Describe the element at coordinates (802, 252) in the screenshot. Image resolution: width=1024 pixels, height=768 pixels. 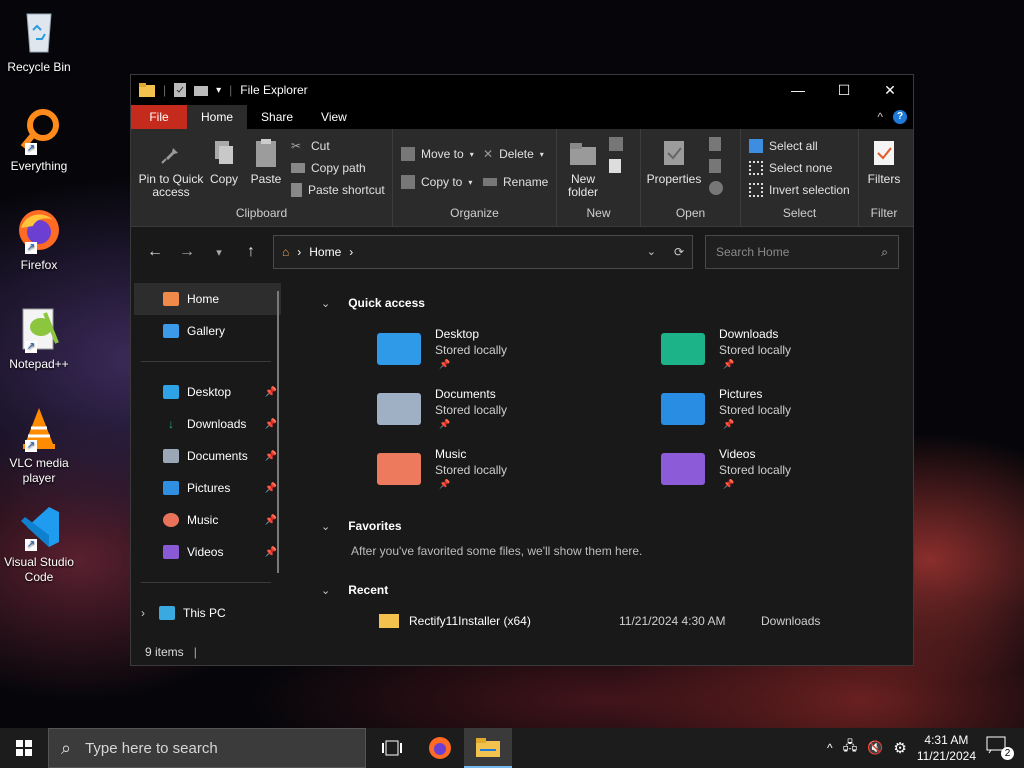
I see `search-input: Search Home ⌕` at that location.